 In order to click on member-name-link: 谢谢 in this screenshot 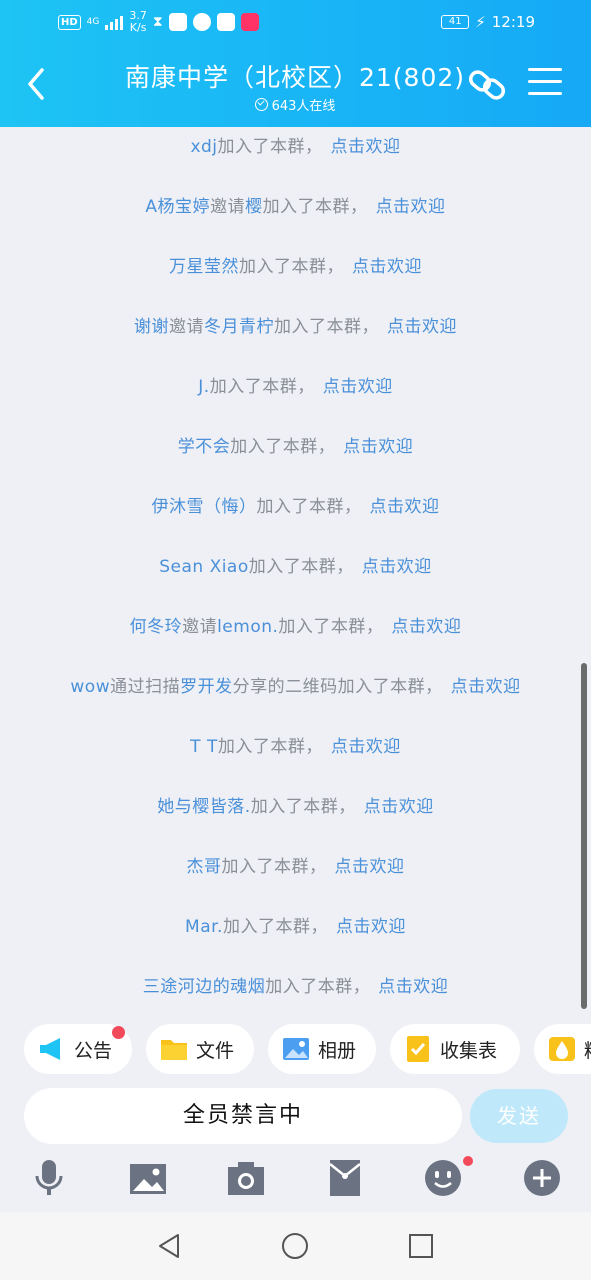, I will do `click(151, 327)`.